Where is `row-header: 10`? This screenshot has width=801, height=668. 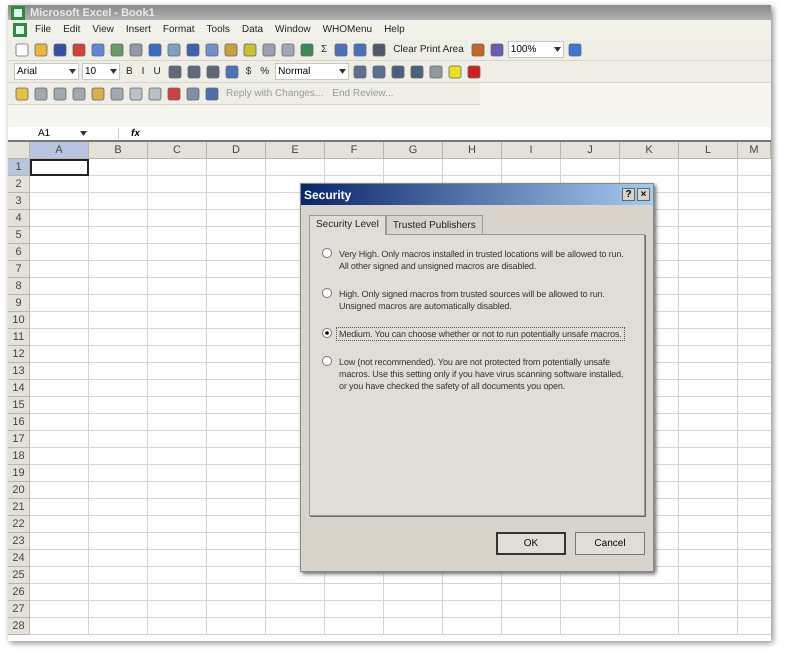
row-header: 10 is located at coordinates (19, 320).